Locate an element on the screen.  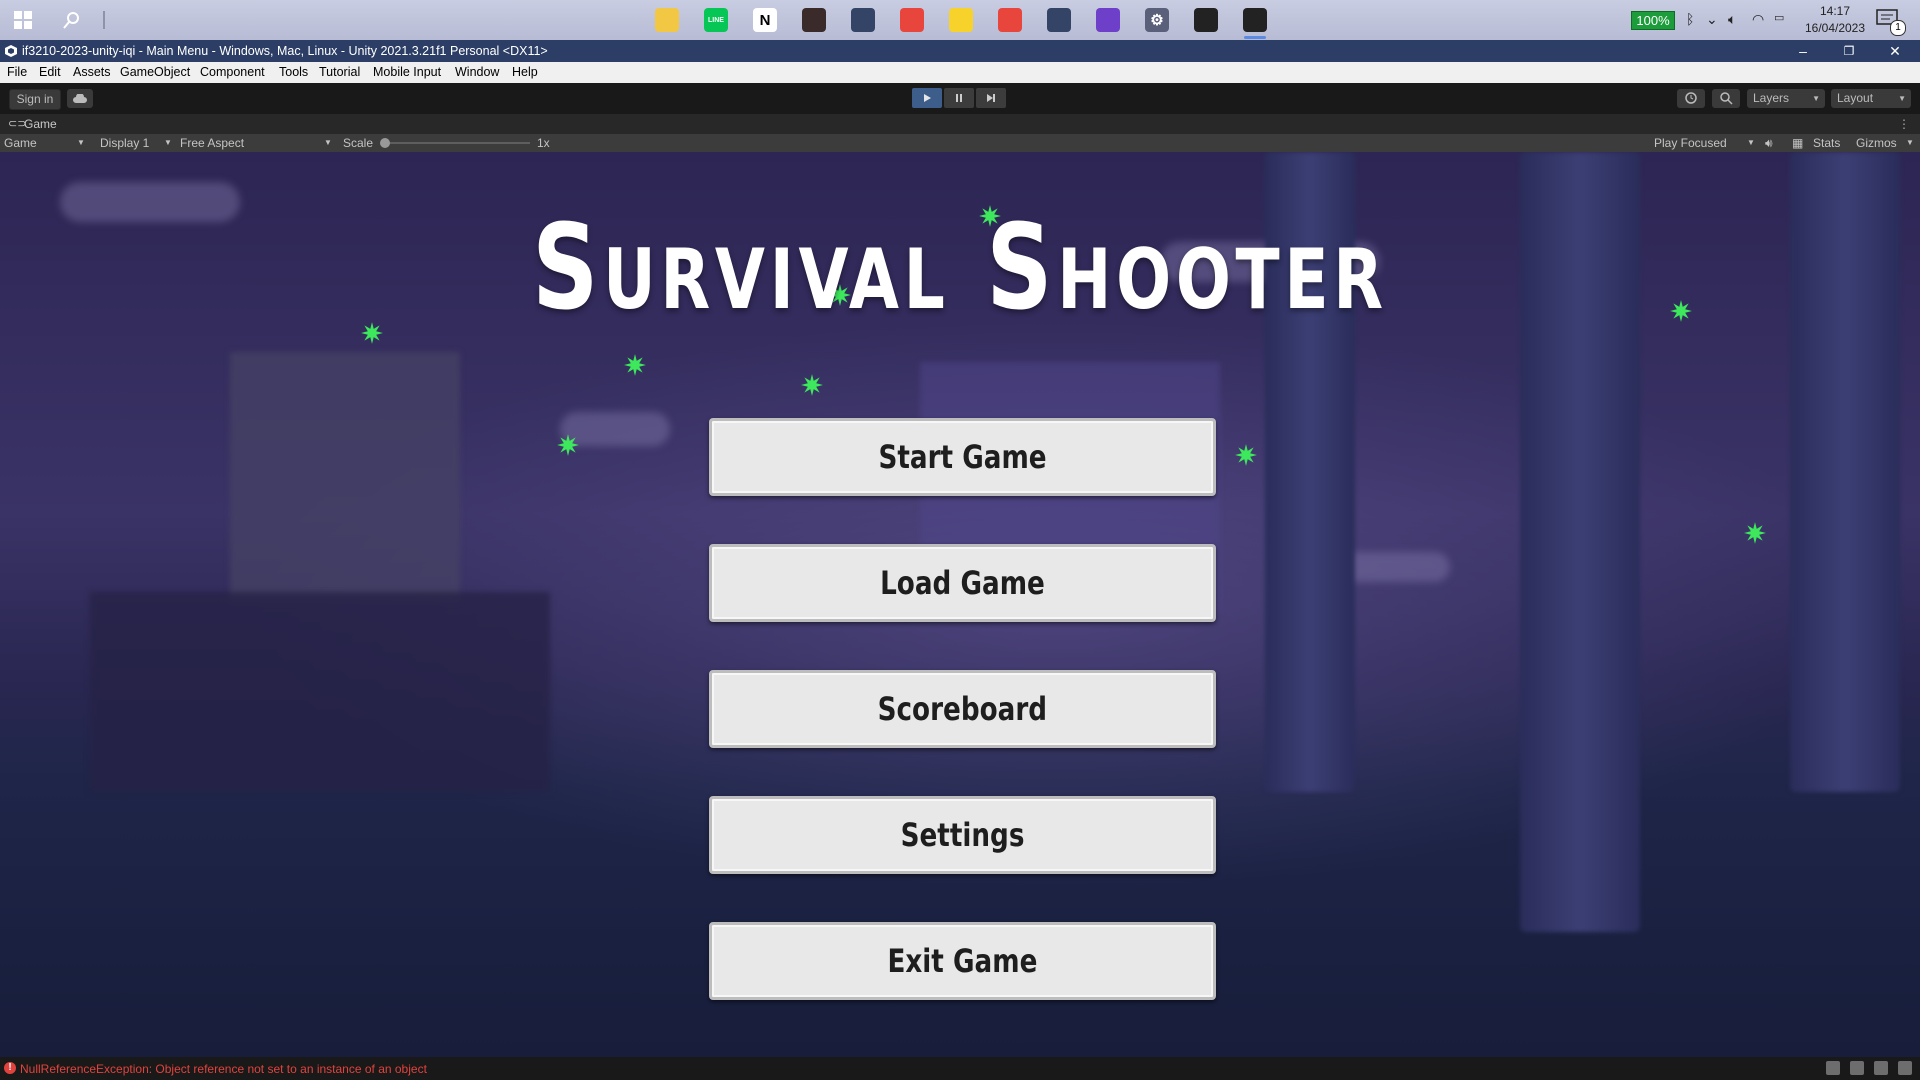
kebab-menu-icon: ⋮ is located at coordinates (1904, 124).